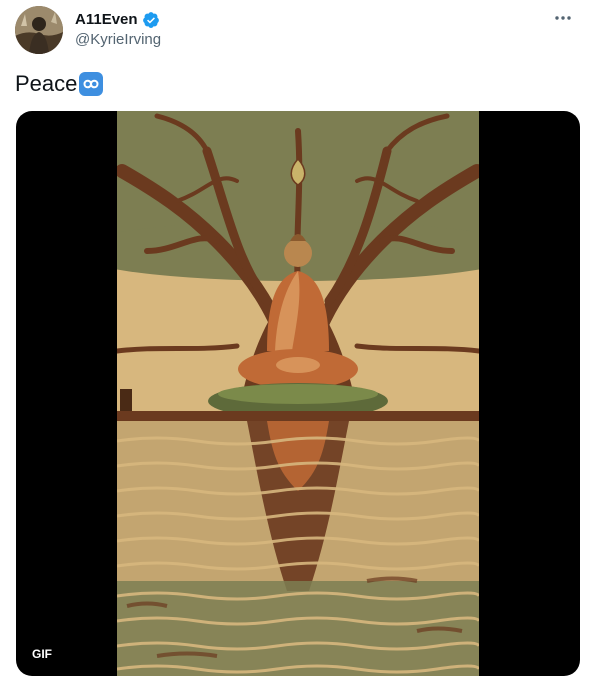 This screenshot has height=682, width=592. I want to click on gif-badge: GIF, so click(42, 654).